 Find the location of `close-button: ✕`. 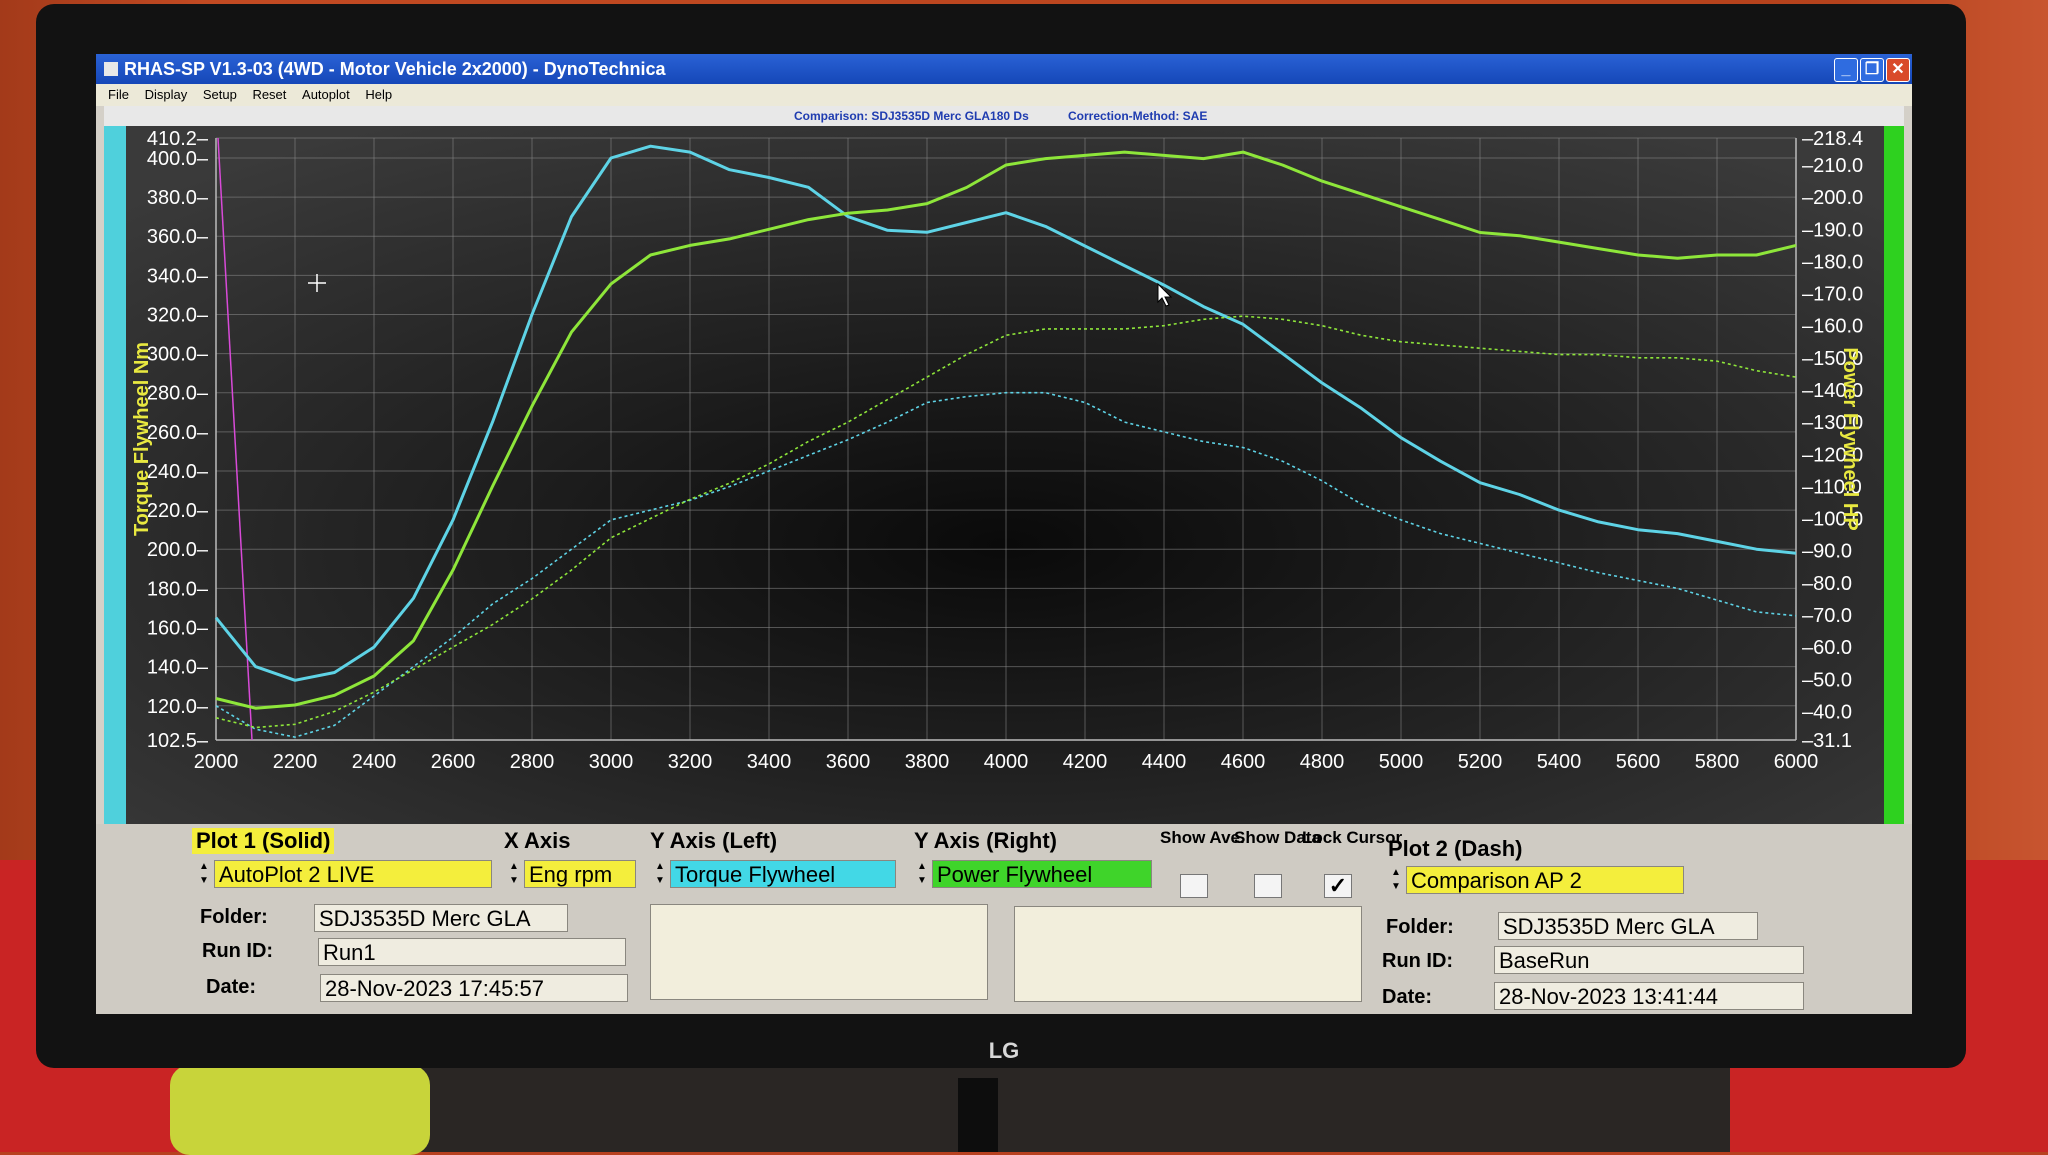

close-button: ✕ is located at coordinates (1898, 70).